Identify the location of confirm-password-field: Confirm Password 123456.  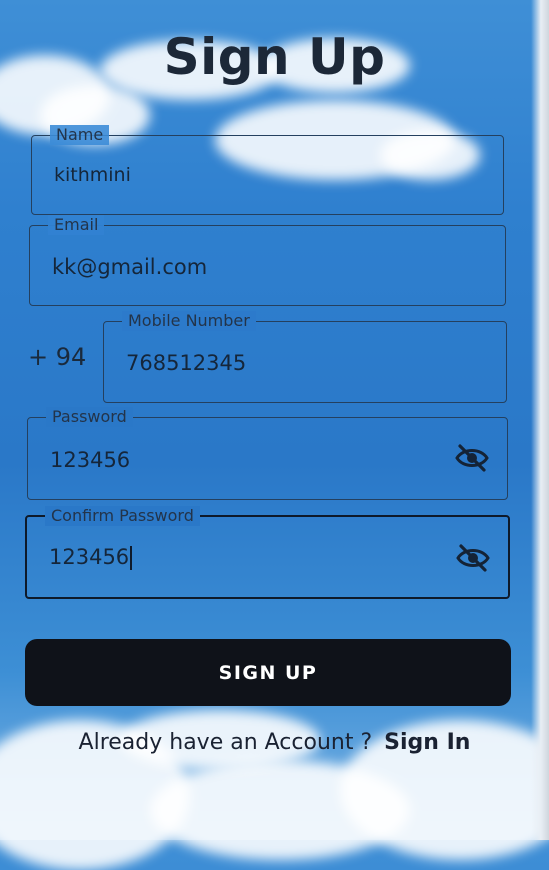
(267, 552).